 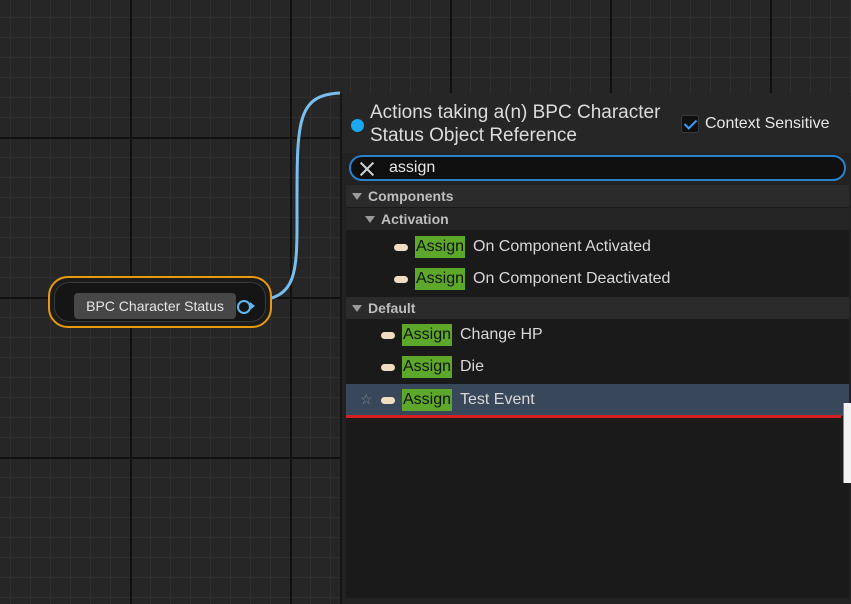 I want to click on category-default: Default, so click(x=597, y=308).